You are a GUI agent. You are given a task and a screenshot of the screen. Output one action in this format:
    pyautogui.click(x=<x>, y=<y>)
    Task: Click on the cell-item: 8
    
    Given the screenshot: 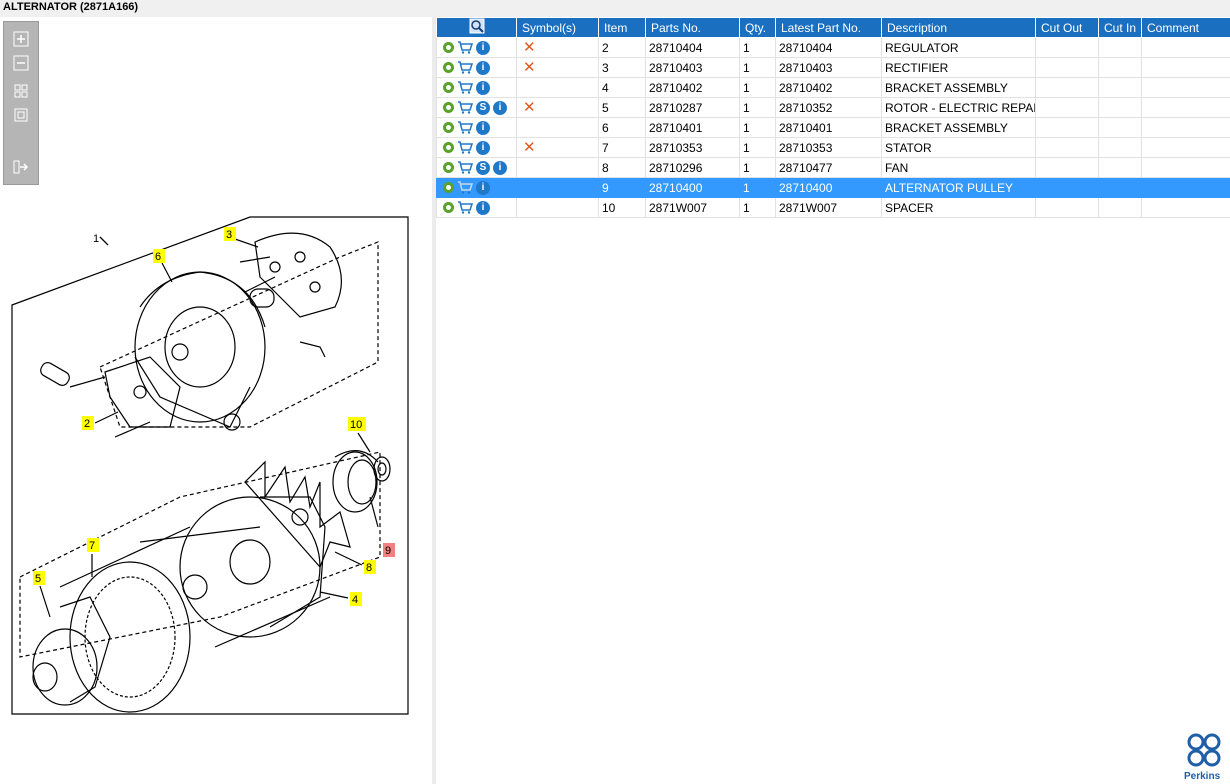 What is the action you would take?
    pyautogui.click(x=622, y=167)
    